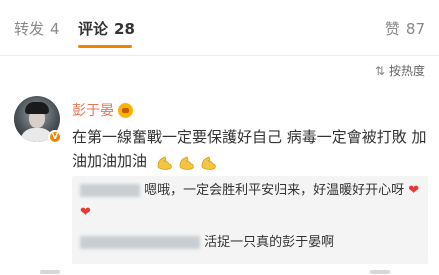 The height and width of the screenshot is (275, 439). I want to click on verified-badge-icon: V, so click(55, 137).